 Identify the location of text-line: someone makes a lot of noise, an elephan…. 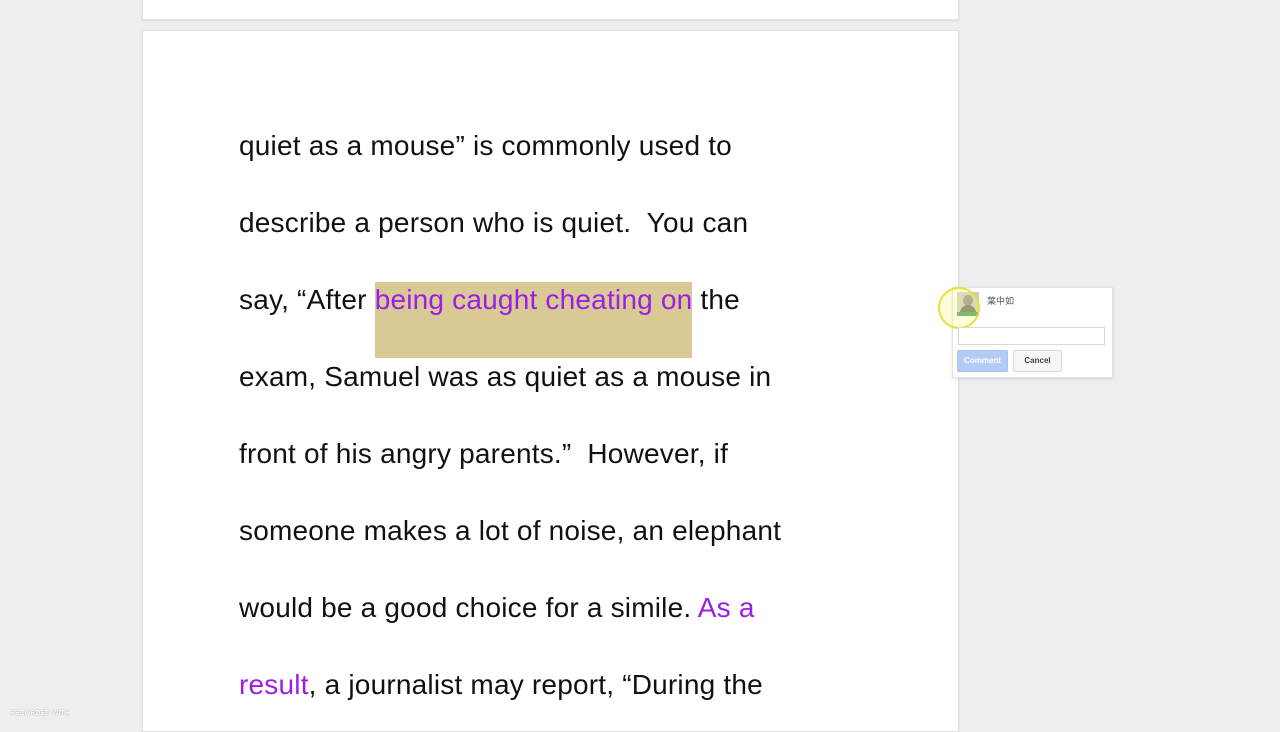
(510, 530).